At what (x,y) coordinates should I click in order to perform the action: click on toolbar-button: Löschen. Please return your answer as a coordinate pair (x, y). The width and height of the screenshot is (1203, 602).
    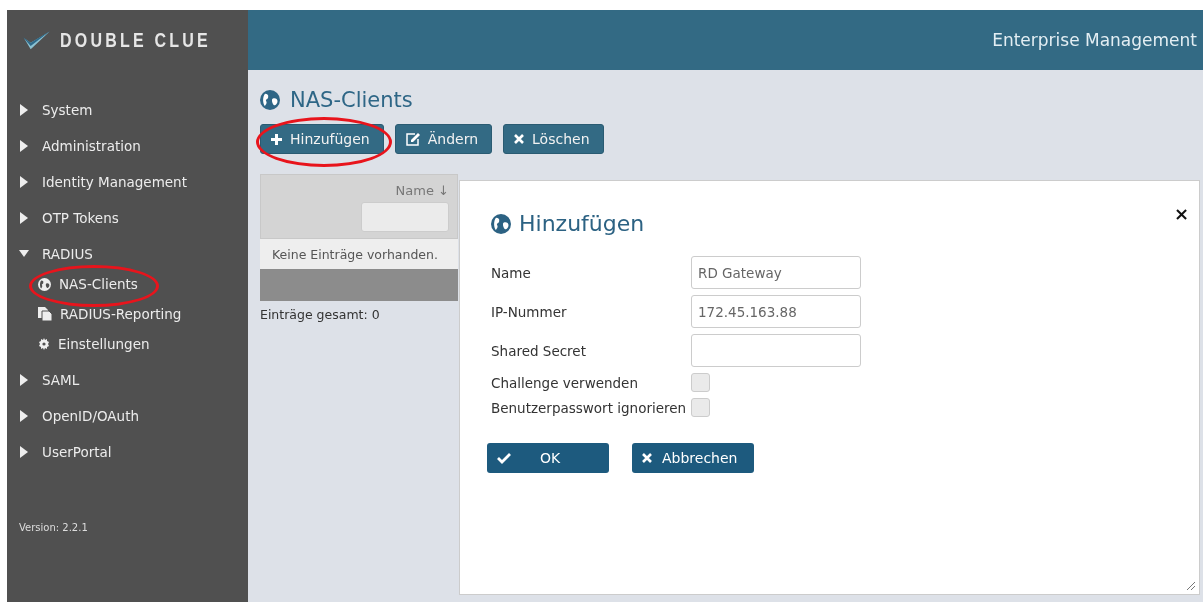
    Looking at the image, I should click on (553, 139).